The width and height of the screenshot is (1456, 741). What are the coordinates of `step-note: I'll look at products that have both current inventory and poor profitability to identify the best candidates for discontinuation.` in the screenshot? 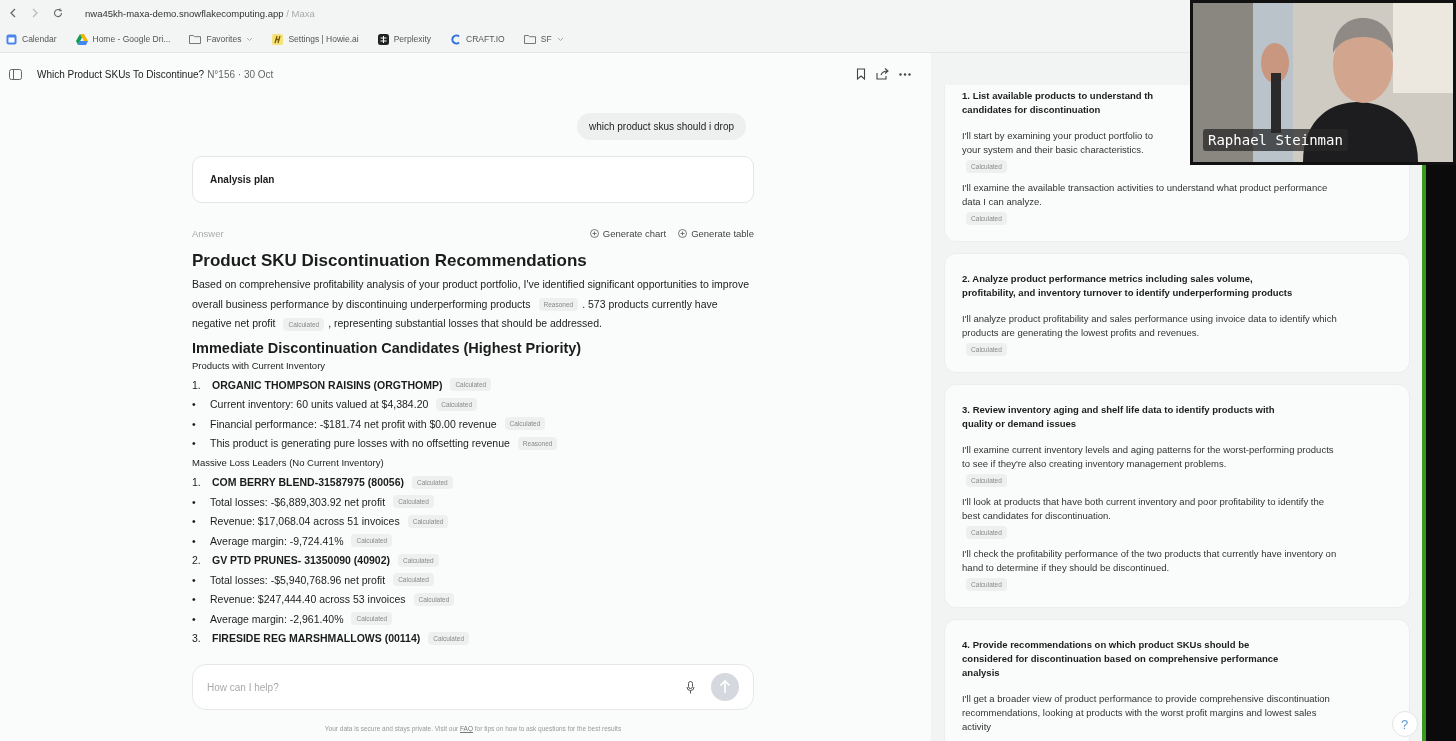 It's located at (1143, 509).